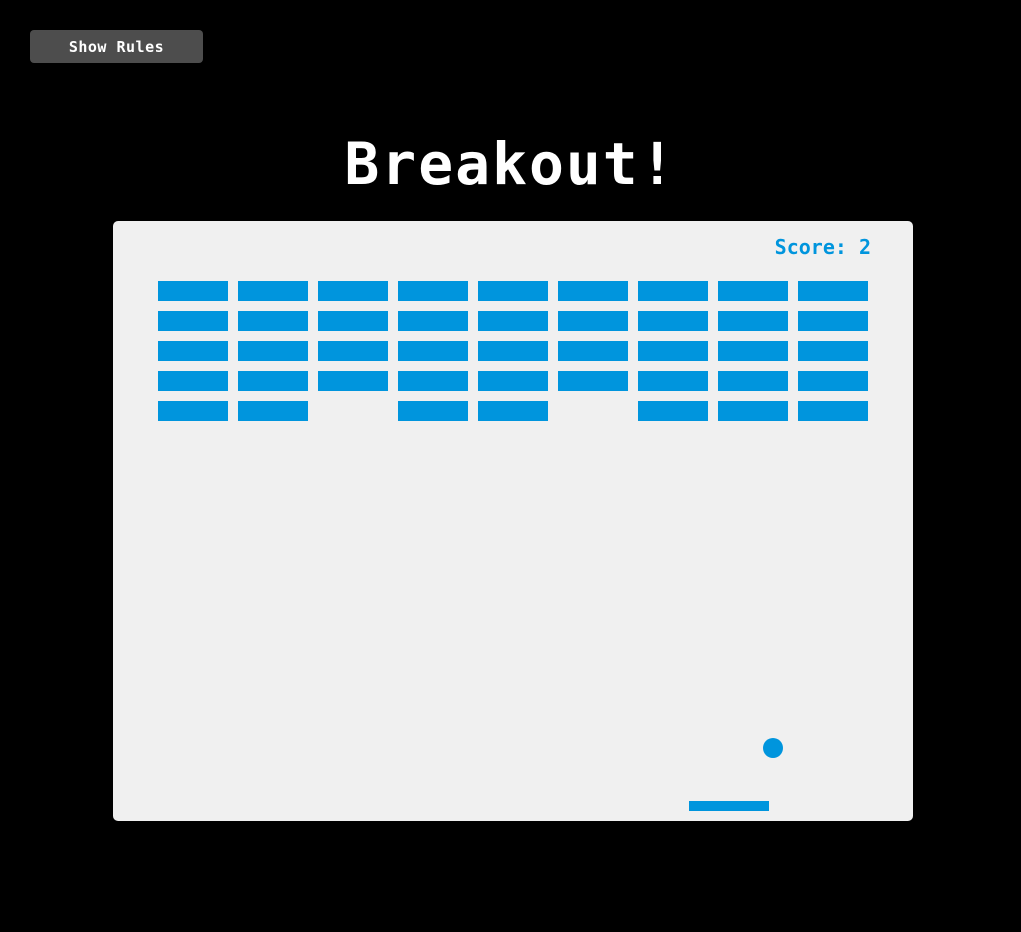  What do you see at coordinates (116, 46) in the screenshot?
I see `show-rules-button: Show Rules` at bounding box center [116, 46].